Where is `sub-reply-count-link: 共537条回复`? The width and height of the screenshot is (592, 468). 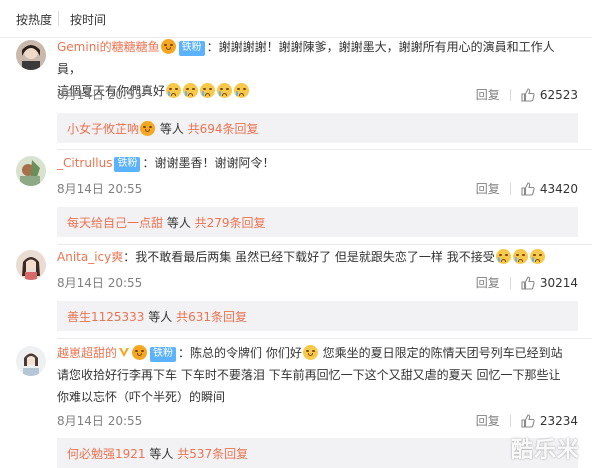 sub-reply-count-link: 共537条回复 is located at coordinates (212, 454).